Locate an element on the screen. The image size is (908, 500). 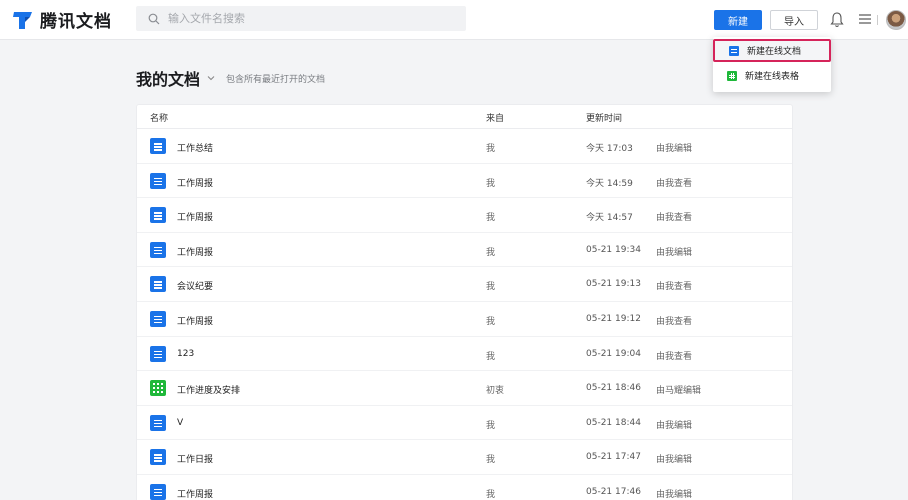
page-subtitle: 包含所有最近打开的文档 is located at coordinates (276, 79).